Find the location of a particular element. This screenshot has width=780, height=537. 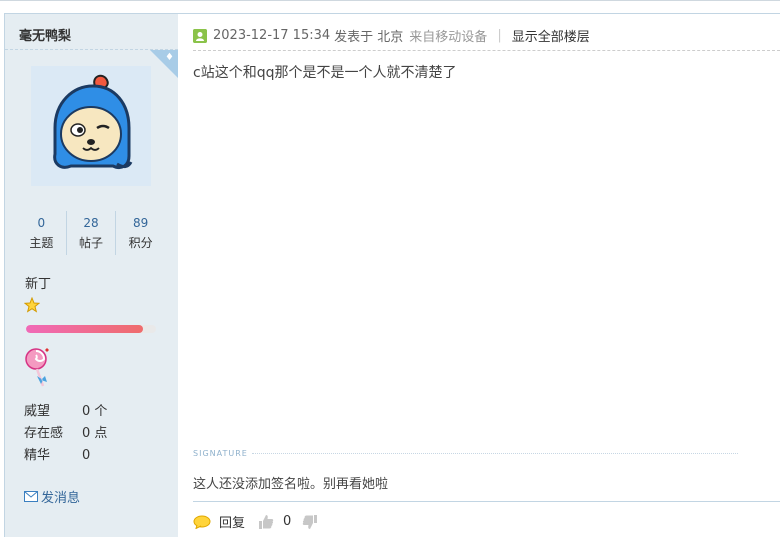

signature-label: SIGNATURE is located at coordinates (220, 453).